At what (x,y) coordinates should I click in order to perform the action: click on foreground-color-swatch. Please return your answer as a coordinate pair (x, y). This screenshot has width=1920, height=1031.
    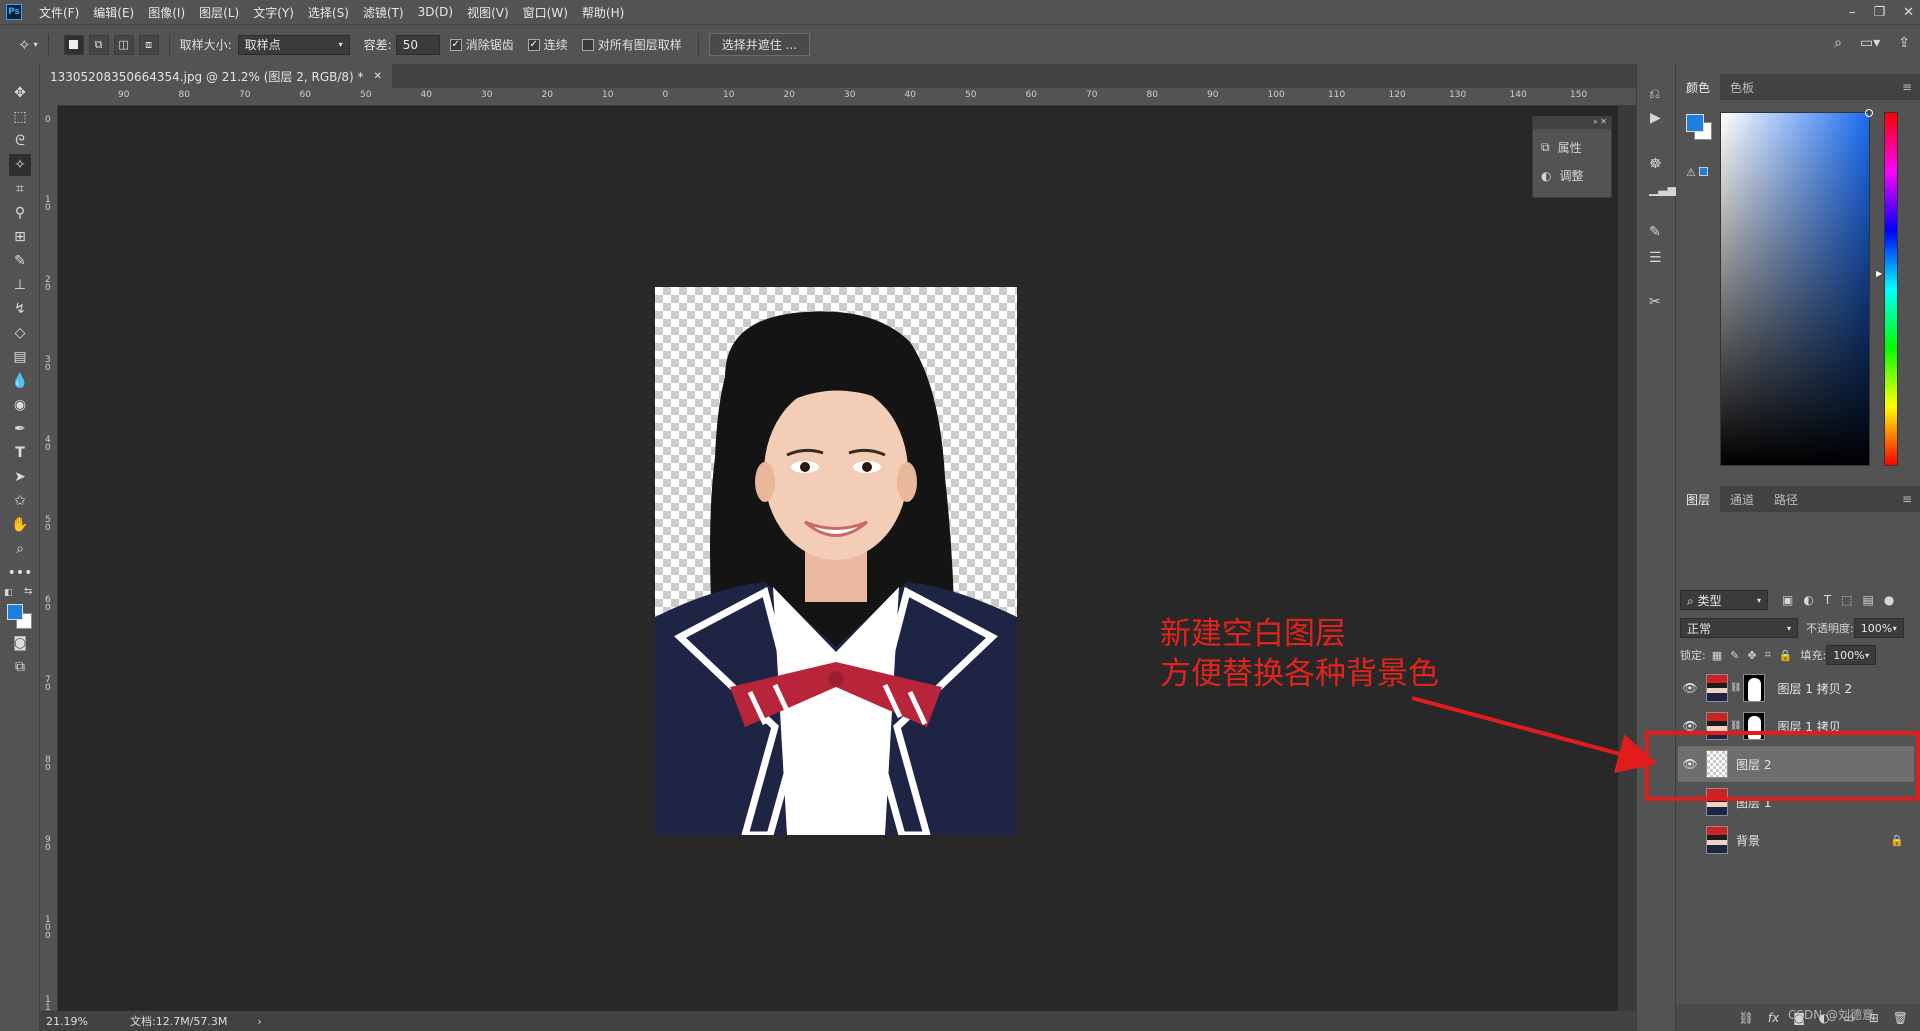
    Looking at the image, I should click on (15, 612).